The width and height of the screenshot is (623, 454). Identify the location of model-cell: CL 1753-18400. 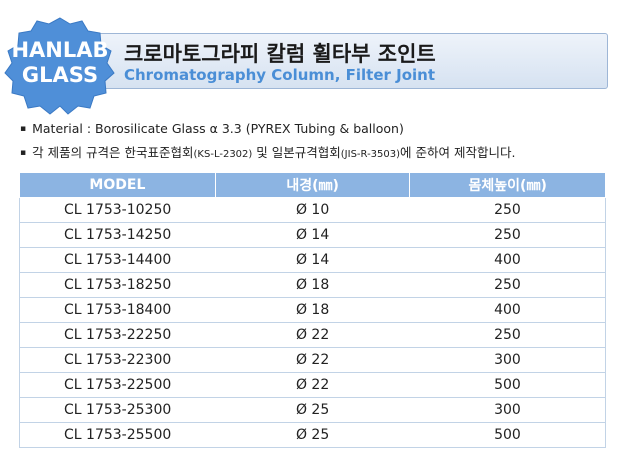
(117, 310).